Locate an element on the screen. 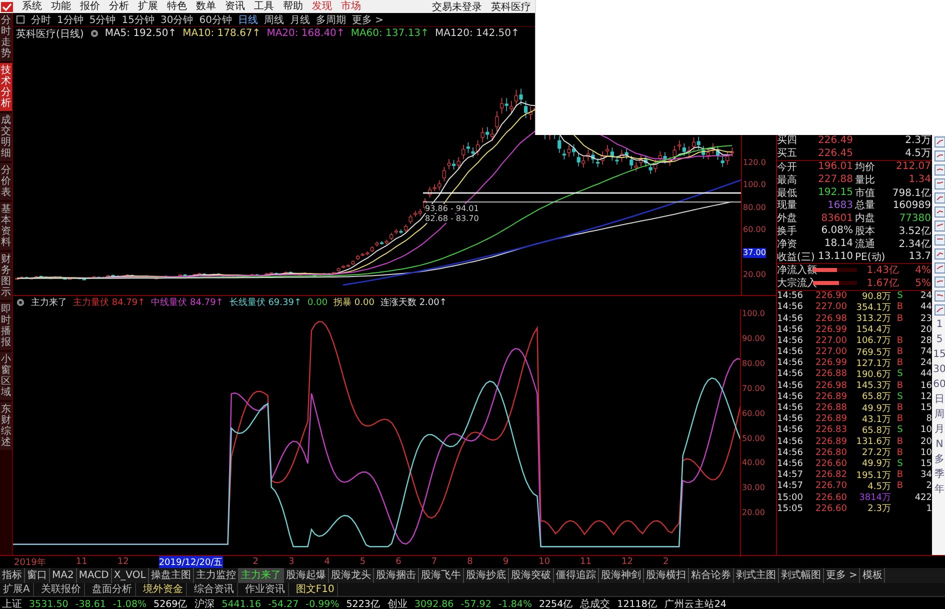 The width and height of the screenshot is (945, 609). period-button: 年 is located at coordinates (939, 489).